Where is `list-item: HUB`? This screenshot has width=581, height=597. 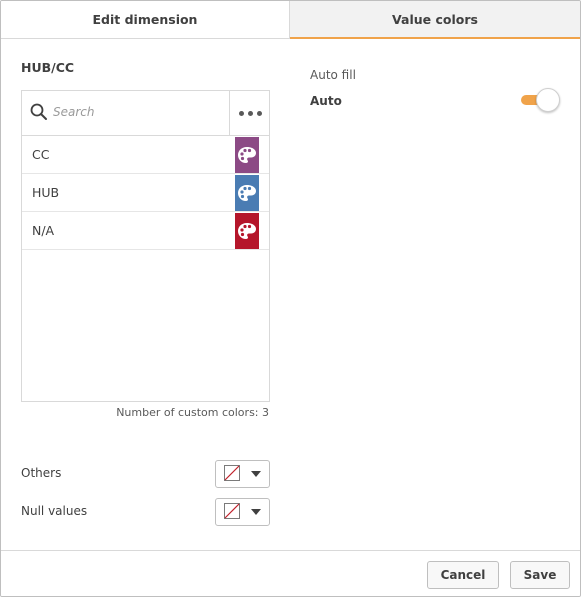
list-item: HUB is located at coordinates (145, 193).